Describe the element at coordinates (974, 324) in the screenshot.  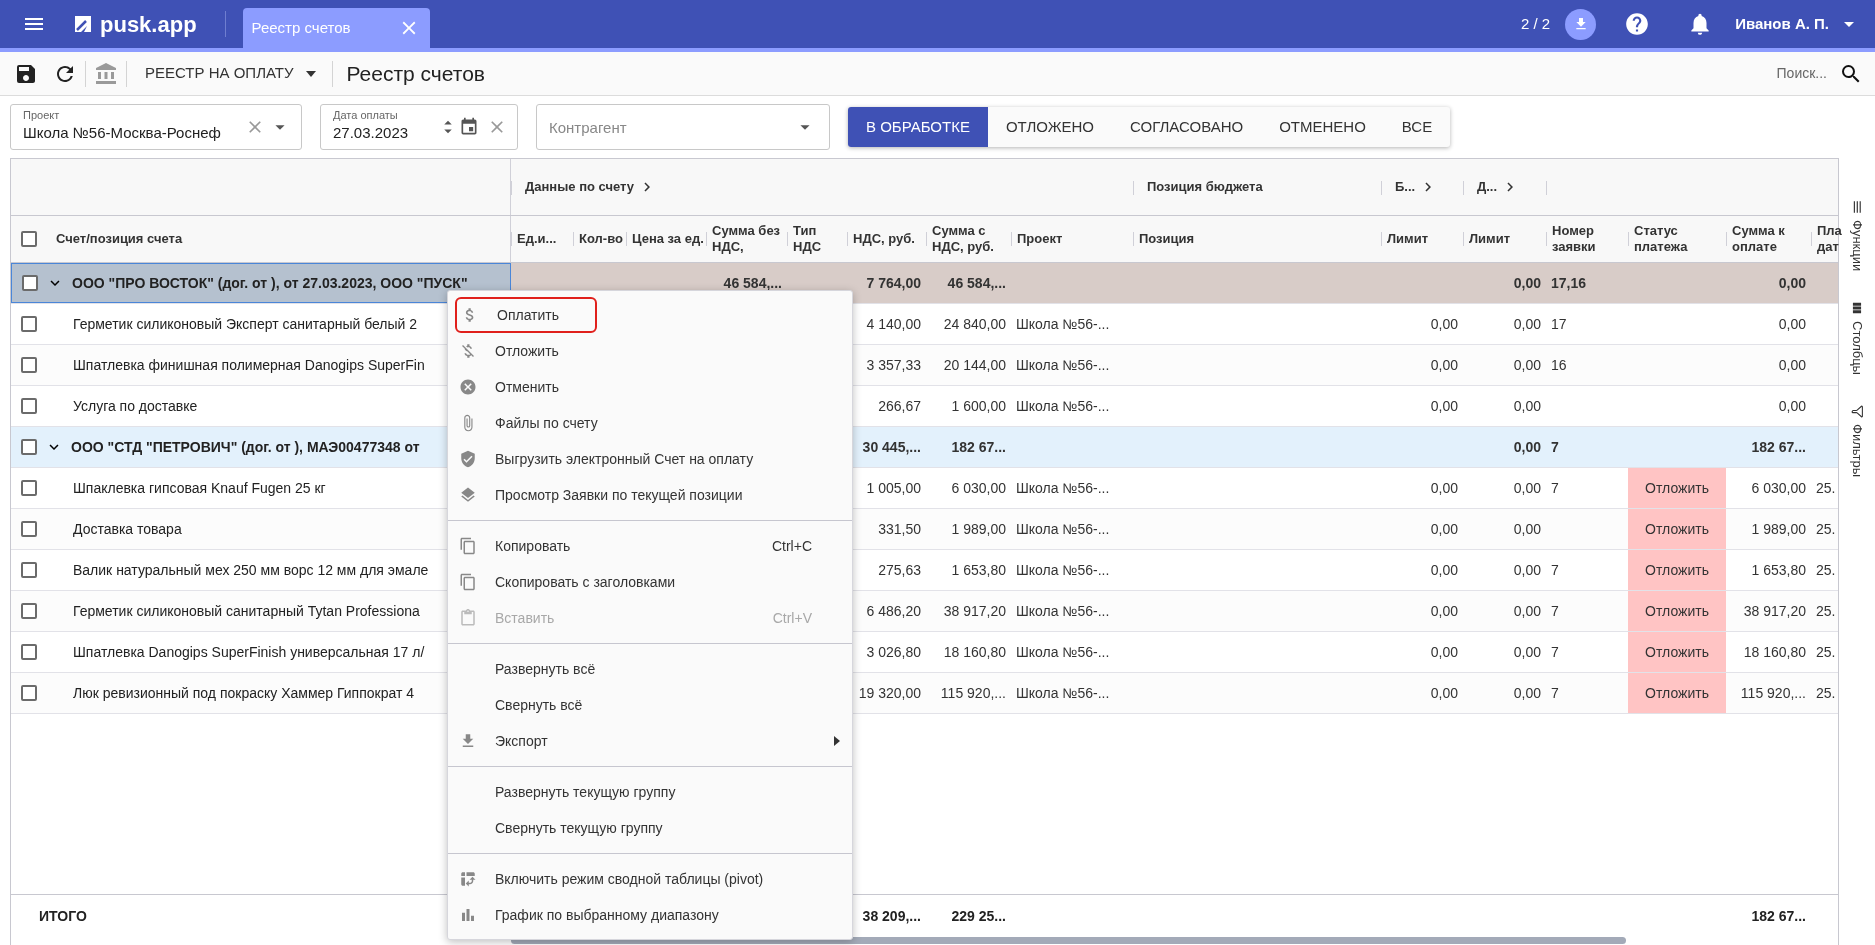
I see `table-cell-text: 24 840,00` at that location.